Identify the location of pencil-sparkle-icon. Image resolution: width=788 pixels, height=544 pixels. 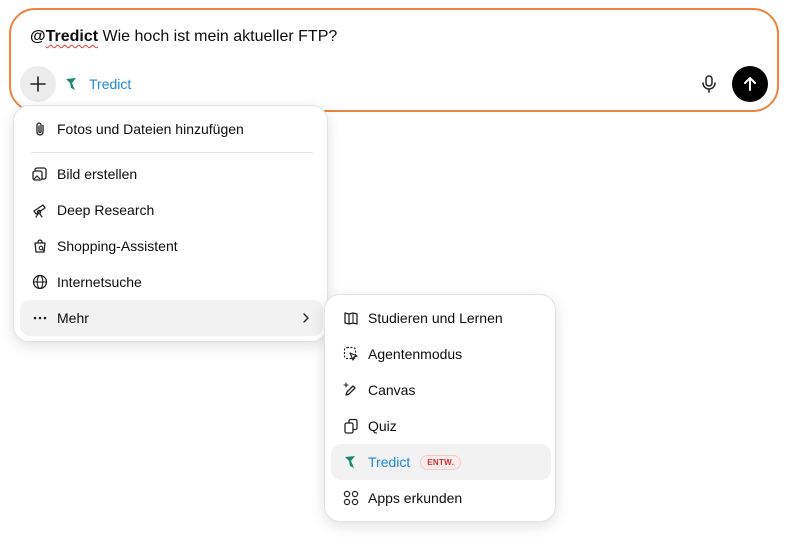
(351, 390).